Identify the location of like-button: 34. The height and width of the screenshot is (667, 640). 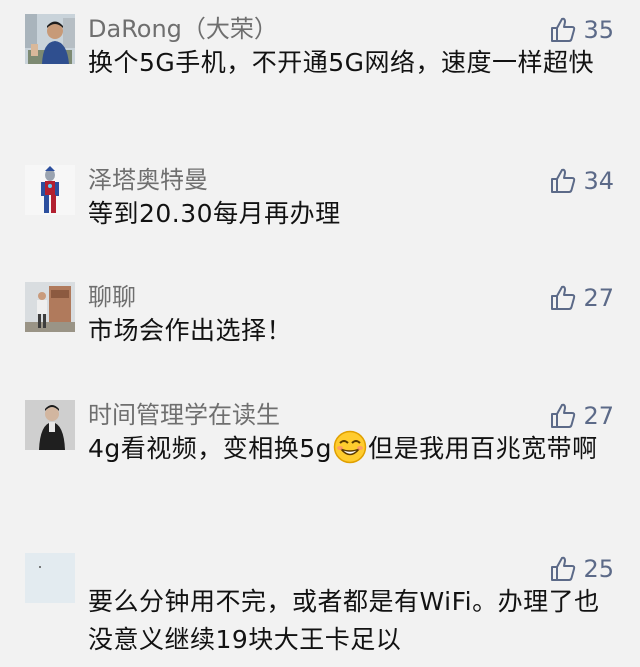
(581, 181).